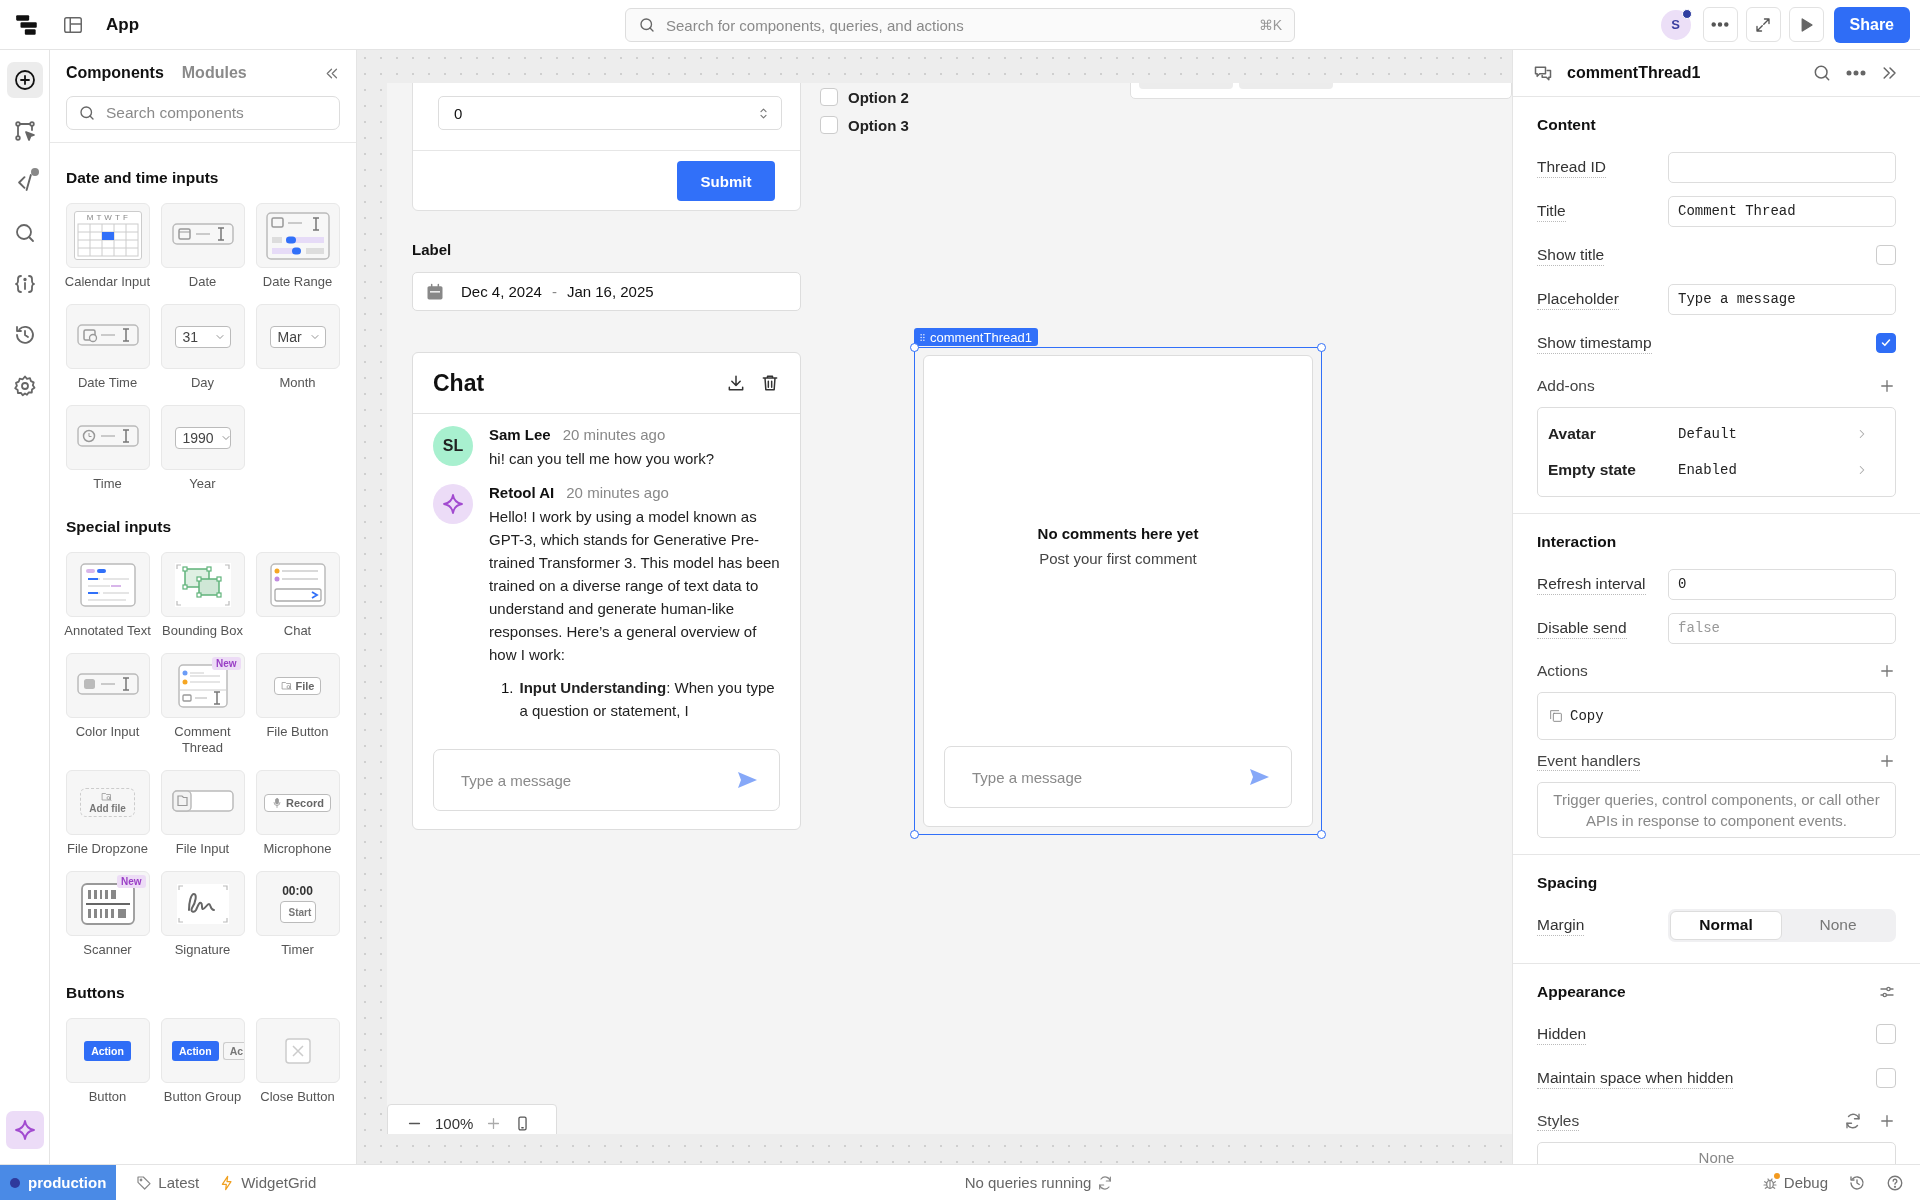  Describe the element at coordinates (202, 336) in the screenshot. I see `component-tile: 31` at that location.